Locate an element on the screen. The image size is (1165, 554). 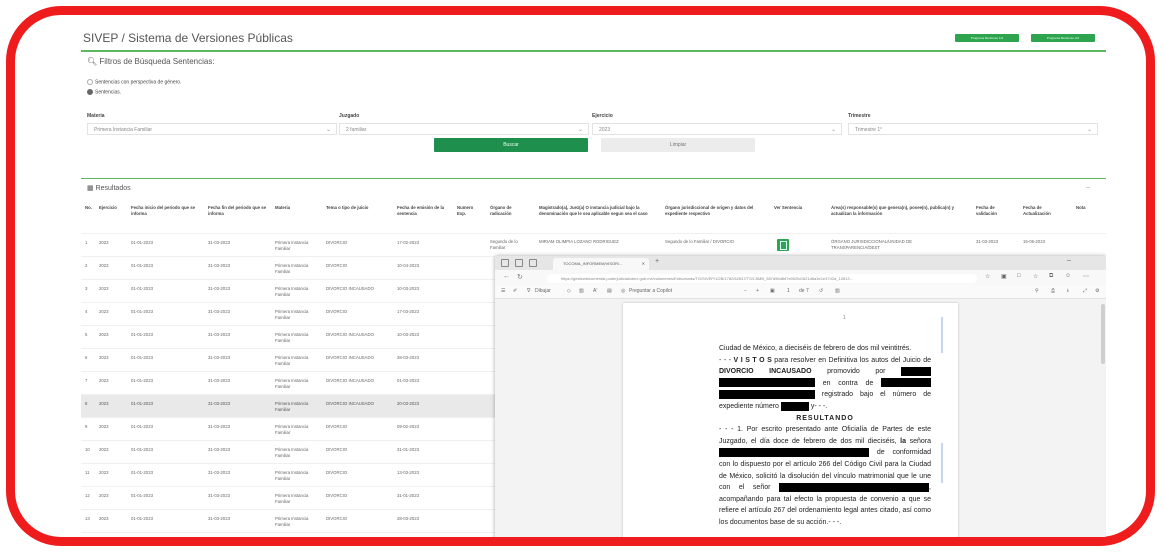
extensions-icon: ▣ is located at coordinates (1004, 276).